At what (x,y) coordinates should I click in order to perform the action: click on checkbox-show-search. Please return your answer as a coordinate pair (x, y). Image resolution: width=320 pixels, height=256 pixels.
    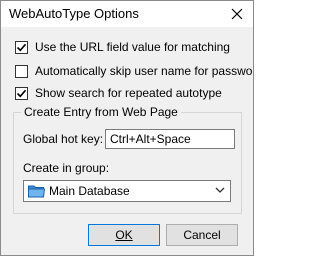
    Looking at the image, I should click on (21, 93).